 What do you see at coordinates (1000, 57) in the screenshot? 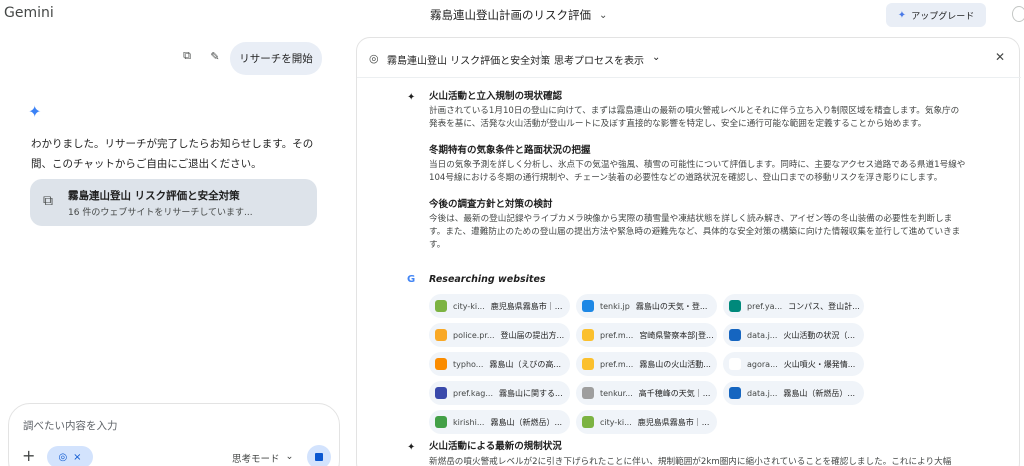
I see `close-icon: ✕` at bounding box center [1000, 57].